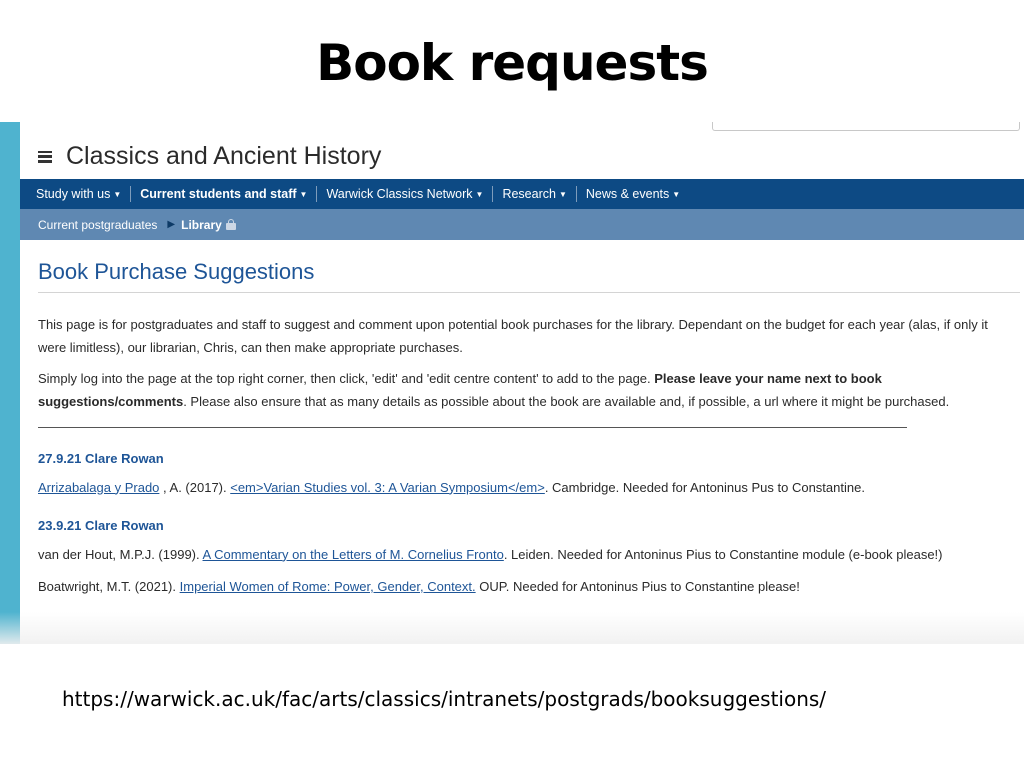 This screenshot has height=768, width=1024. I want to click on nav-label: Research, so click(529, 194).